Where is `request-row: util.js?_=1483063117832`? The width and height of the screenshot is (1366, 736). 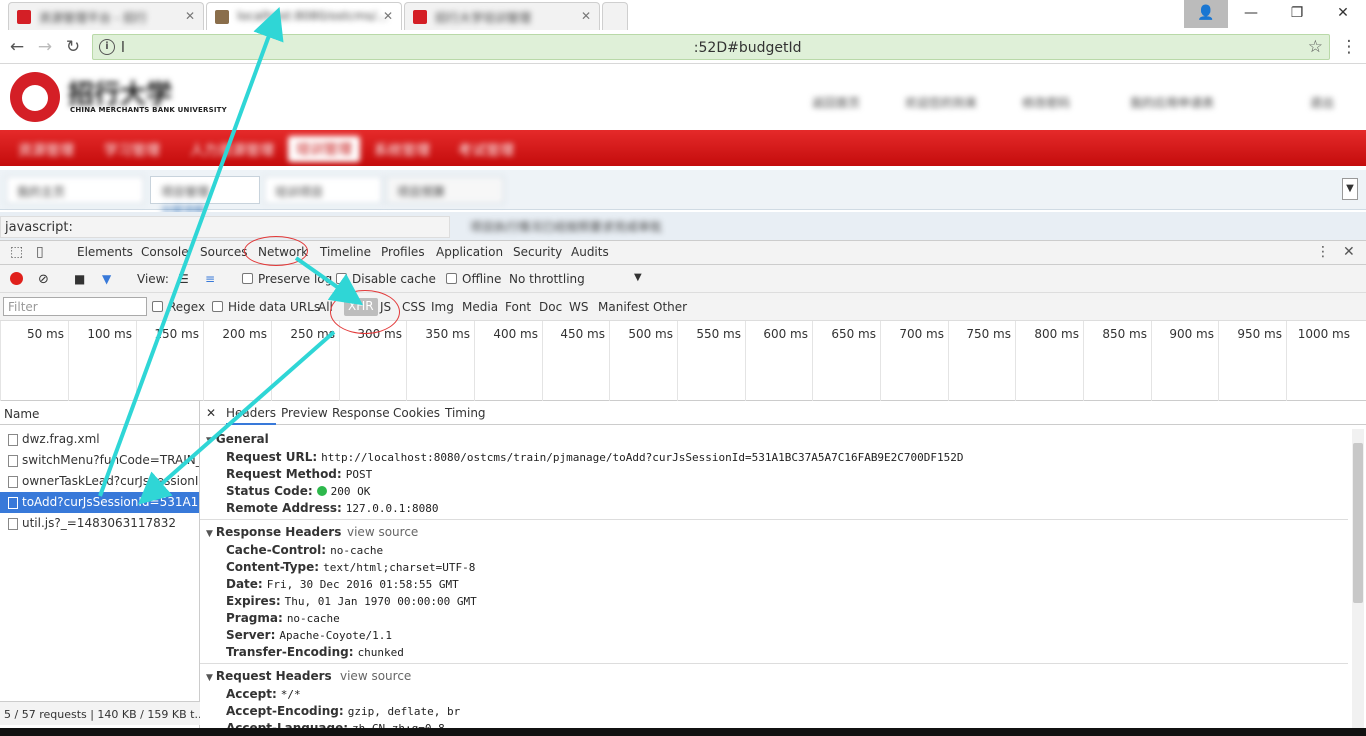 request-row: util.js?_=1483063117832 is located at coordinates (99, 523).